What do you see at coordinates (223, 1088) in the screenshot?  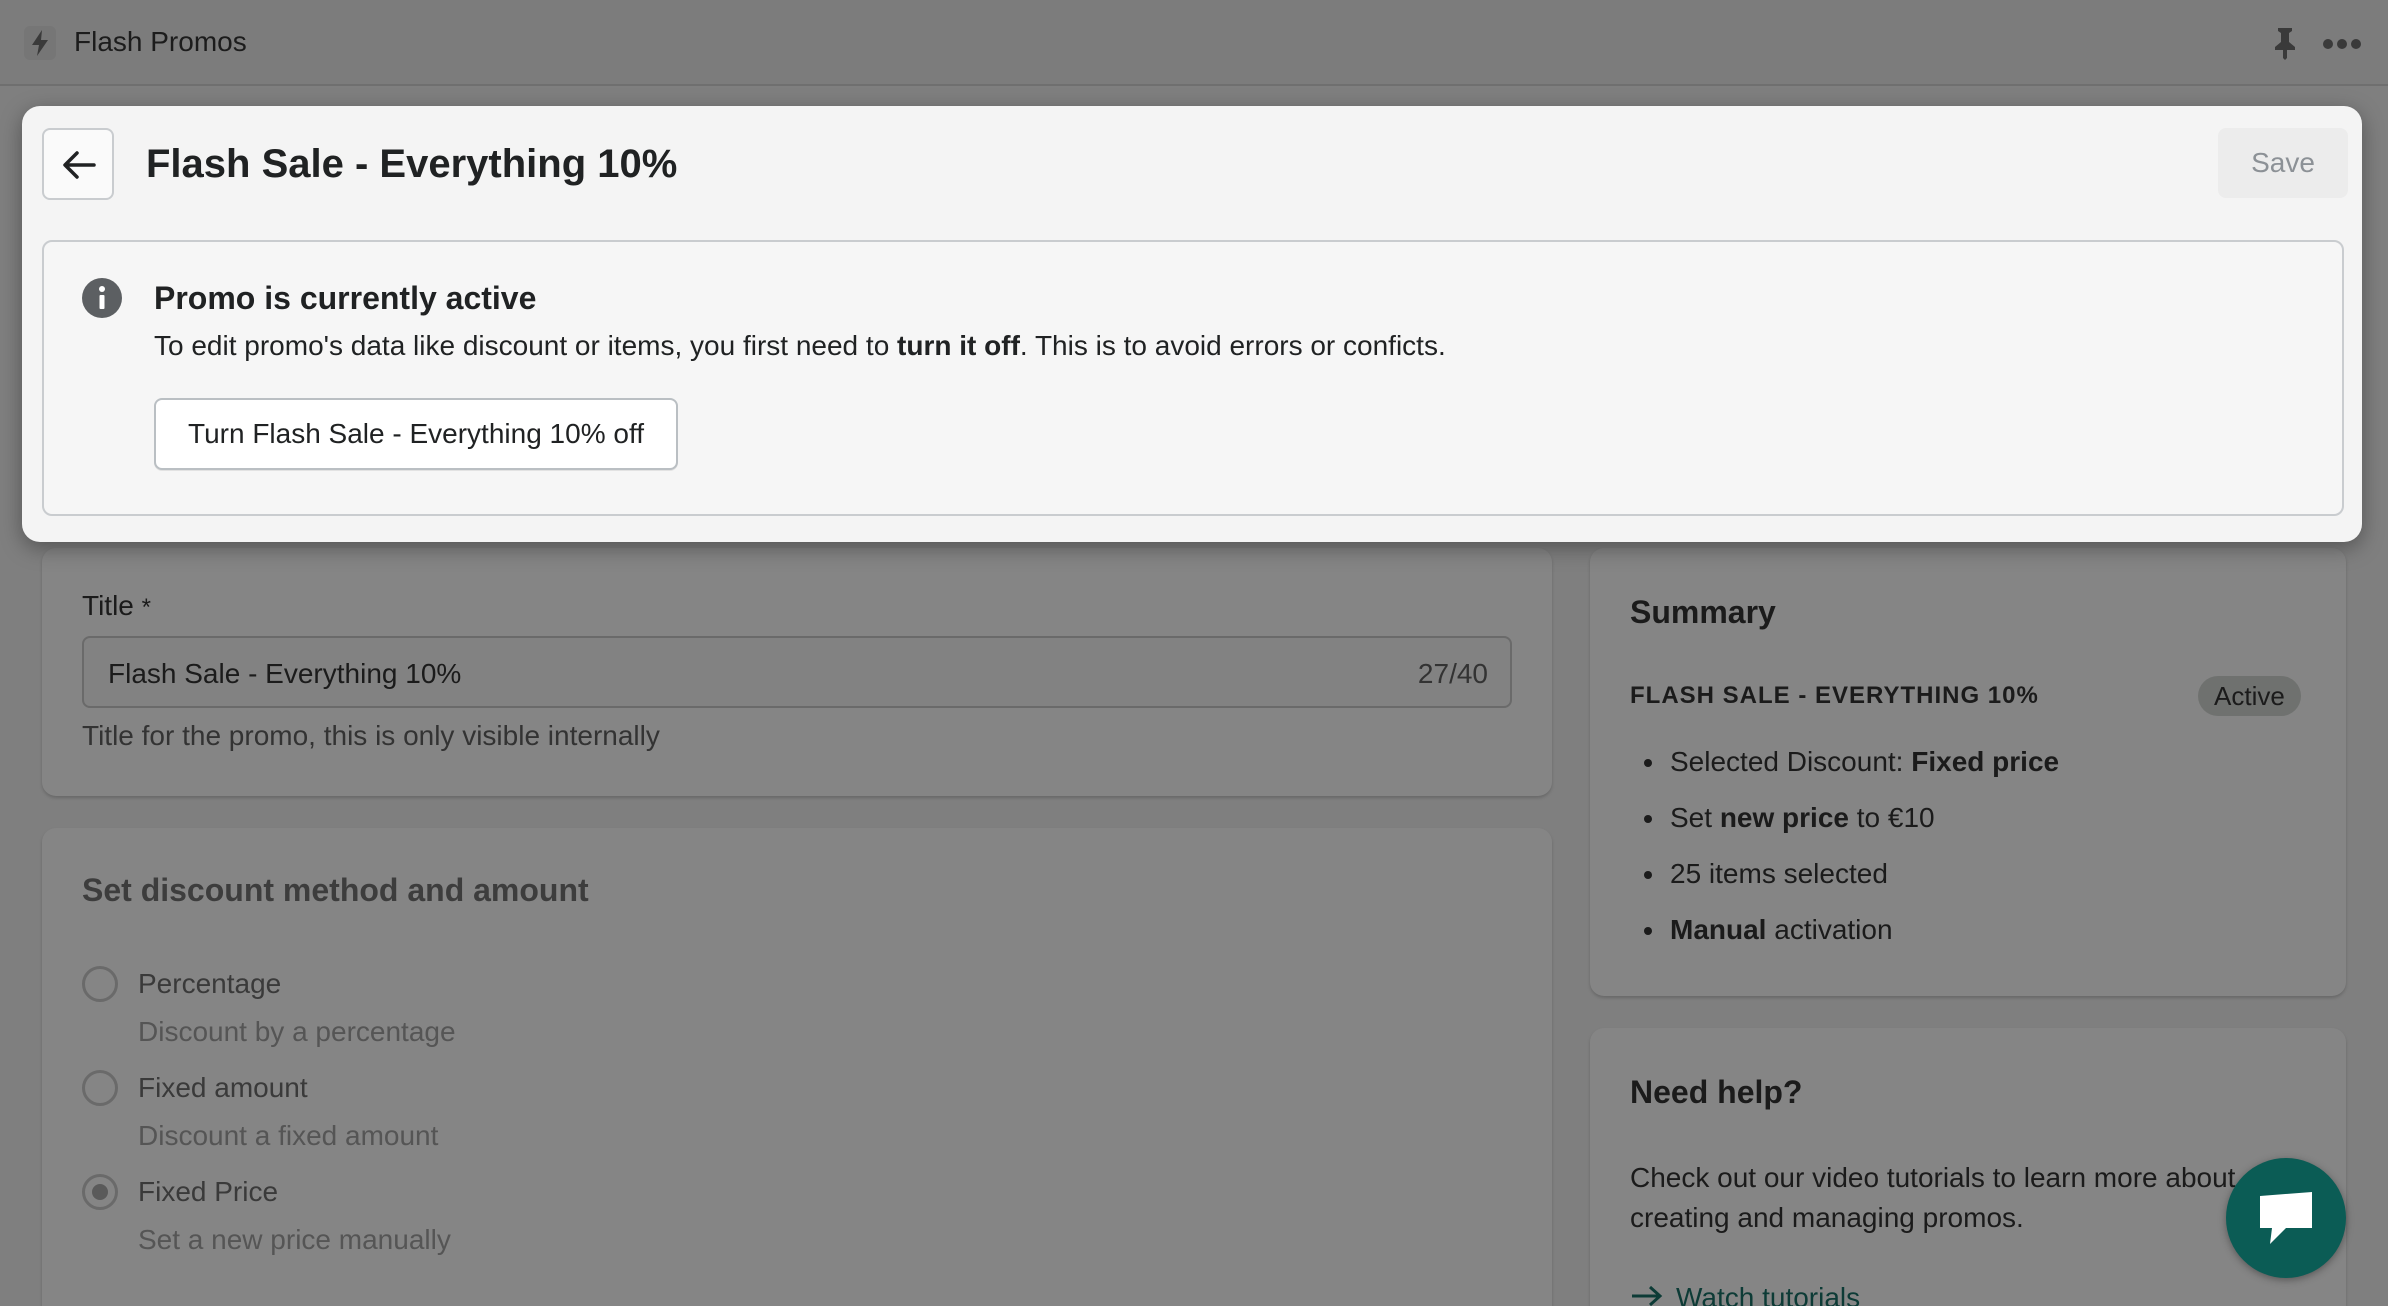 I see `option-label-fixed-amount: Fixed amount` at bounding box center [223, 1088].